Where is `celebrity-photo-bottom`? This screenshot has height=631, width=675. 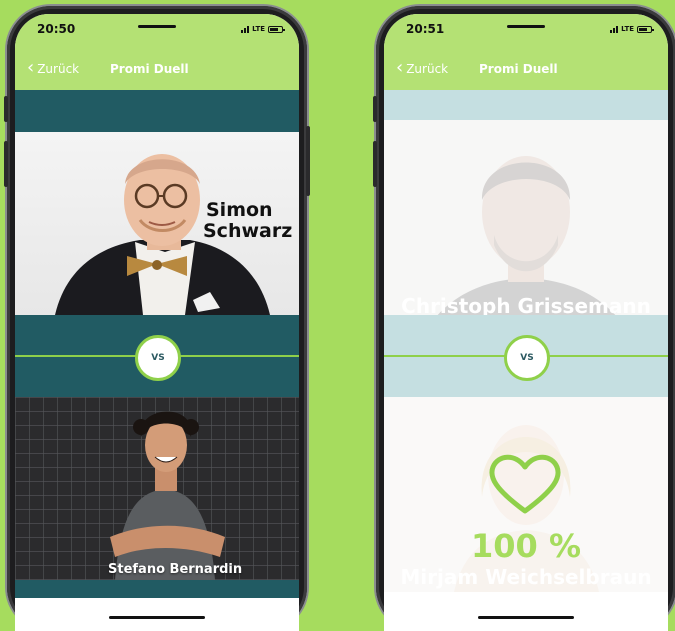
celebrity-photo-bottom is located at coordinates (157, 488).